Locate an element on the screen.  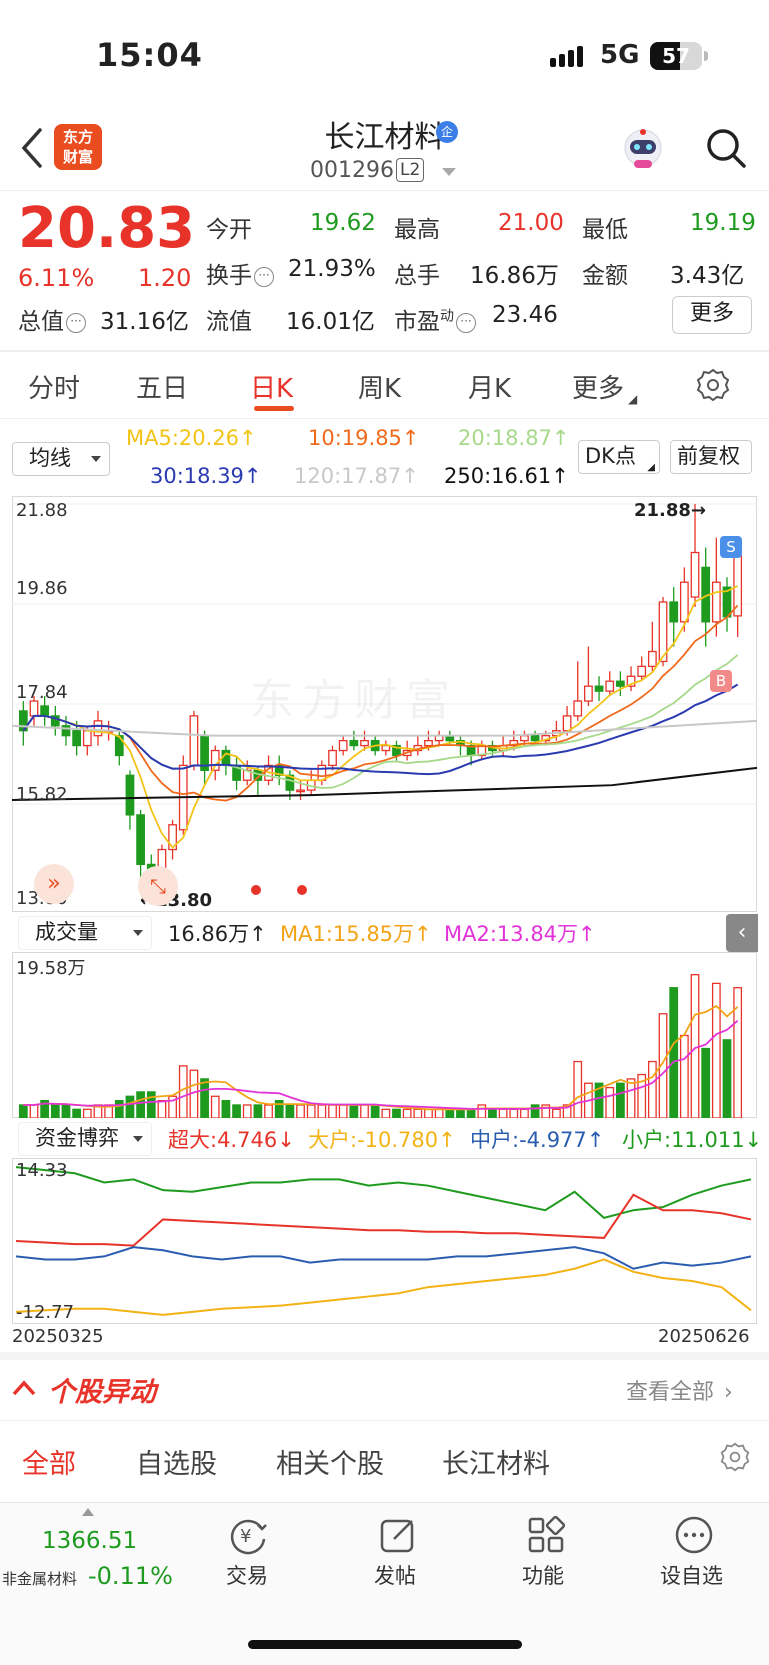
nav-add-watchlist: 设自选 is located at coordinates (691, 1575).